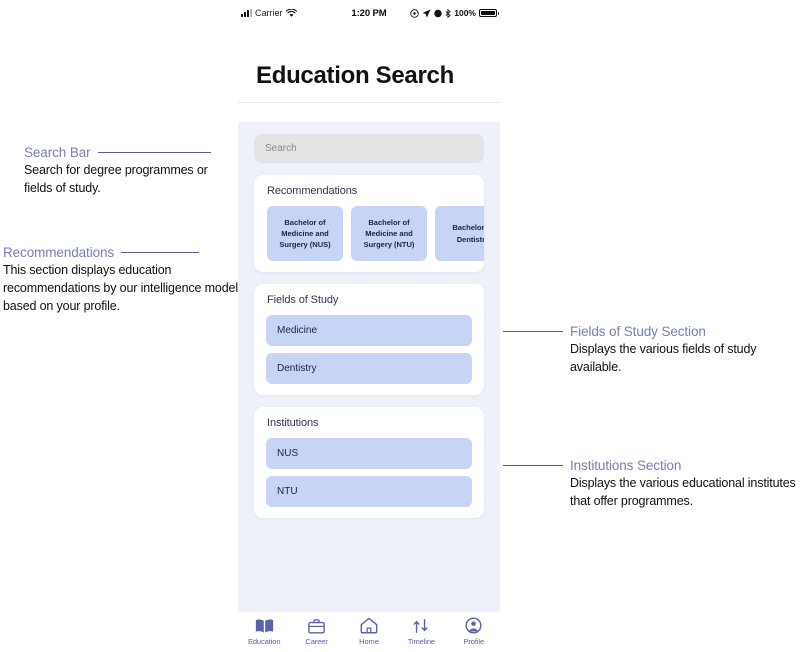 This screenshot has width=800, height=652. Describe the element at coordinates (421, 625) in the screenshot. I see `timeline-arrows-icon` at that location.